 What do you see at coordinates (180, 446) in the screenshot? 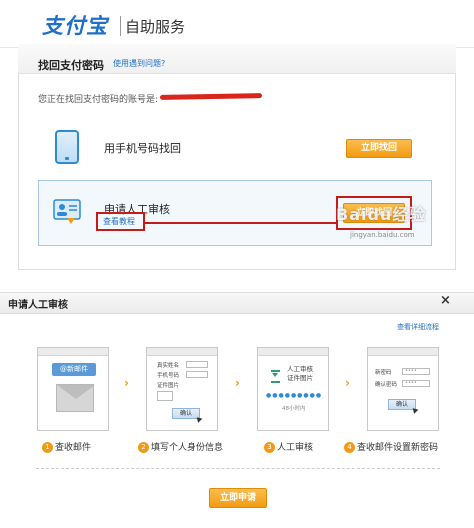
I see `step-label-2: 2 填写个人身份信息` at bounding box center [180, 446].